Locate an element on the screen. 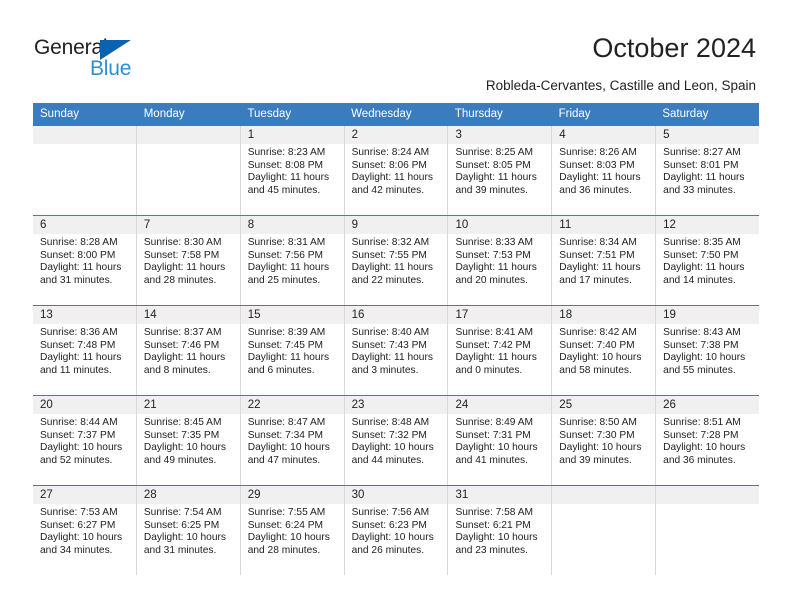 The width and height of the screenshot is (792, 612). day-number: 18 is located at coordinates (604, 315).